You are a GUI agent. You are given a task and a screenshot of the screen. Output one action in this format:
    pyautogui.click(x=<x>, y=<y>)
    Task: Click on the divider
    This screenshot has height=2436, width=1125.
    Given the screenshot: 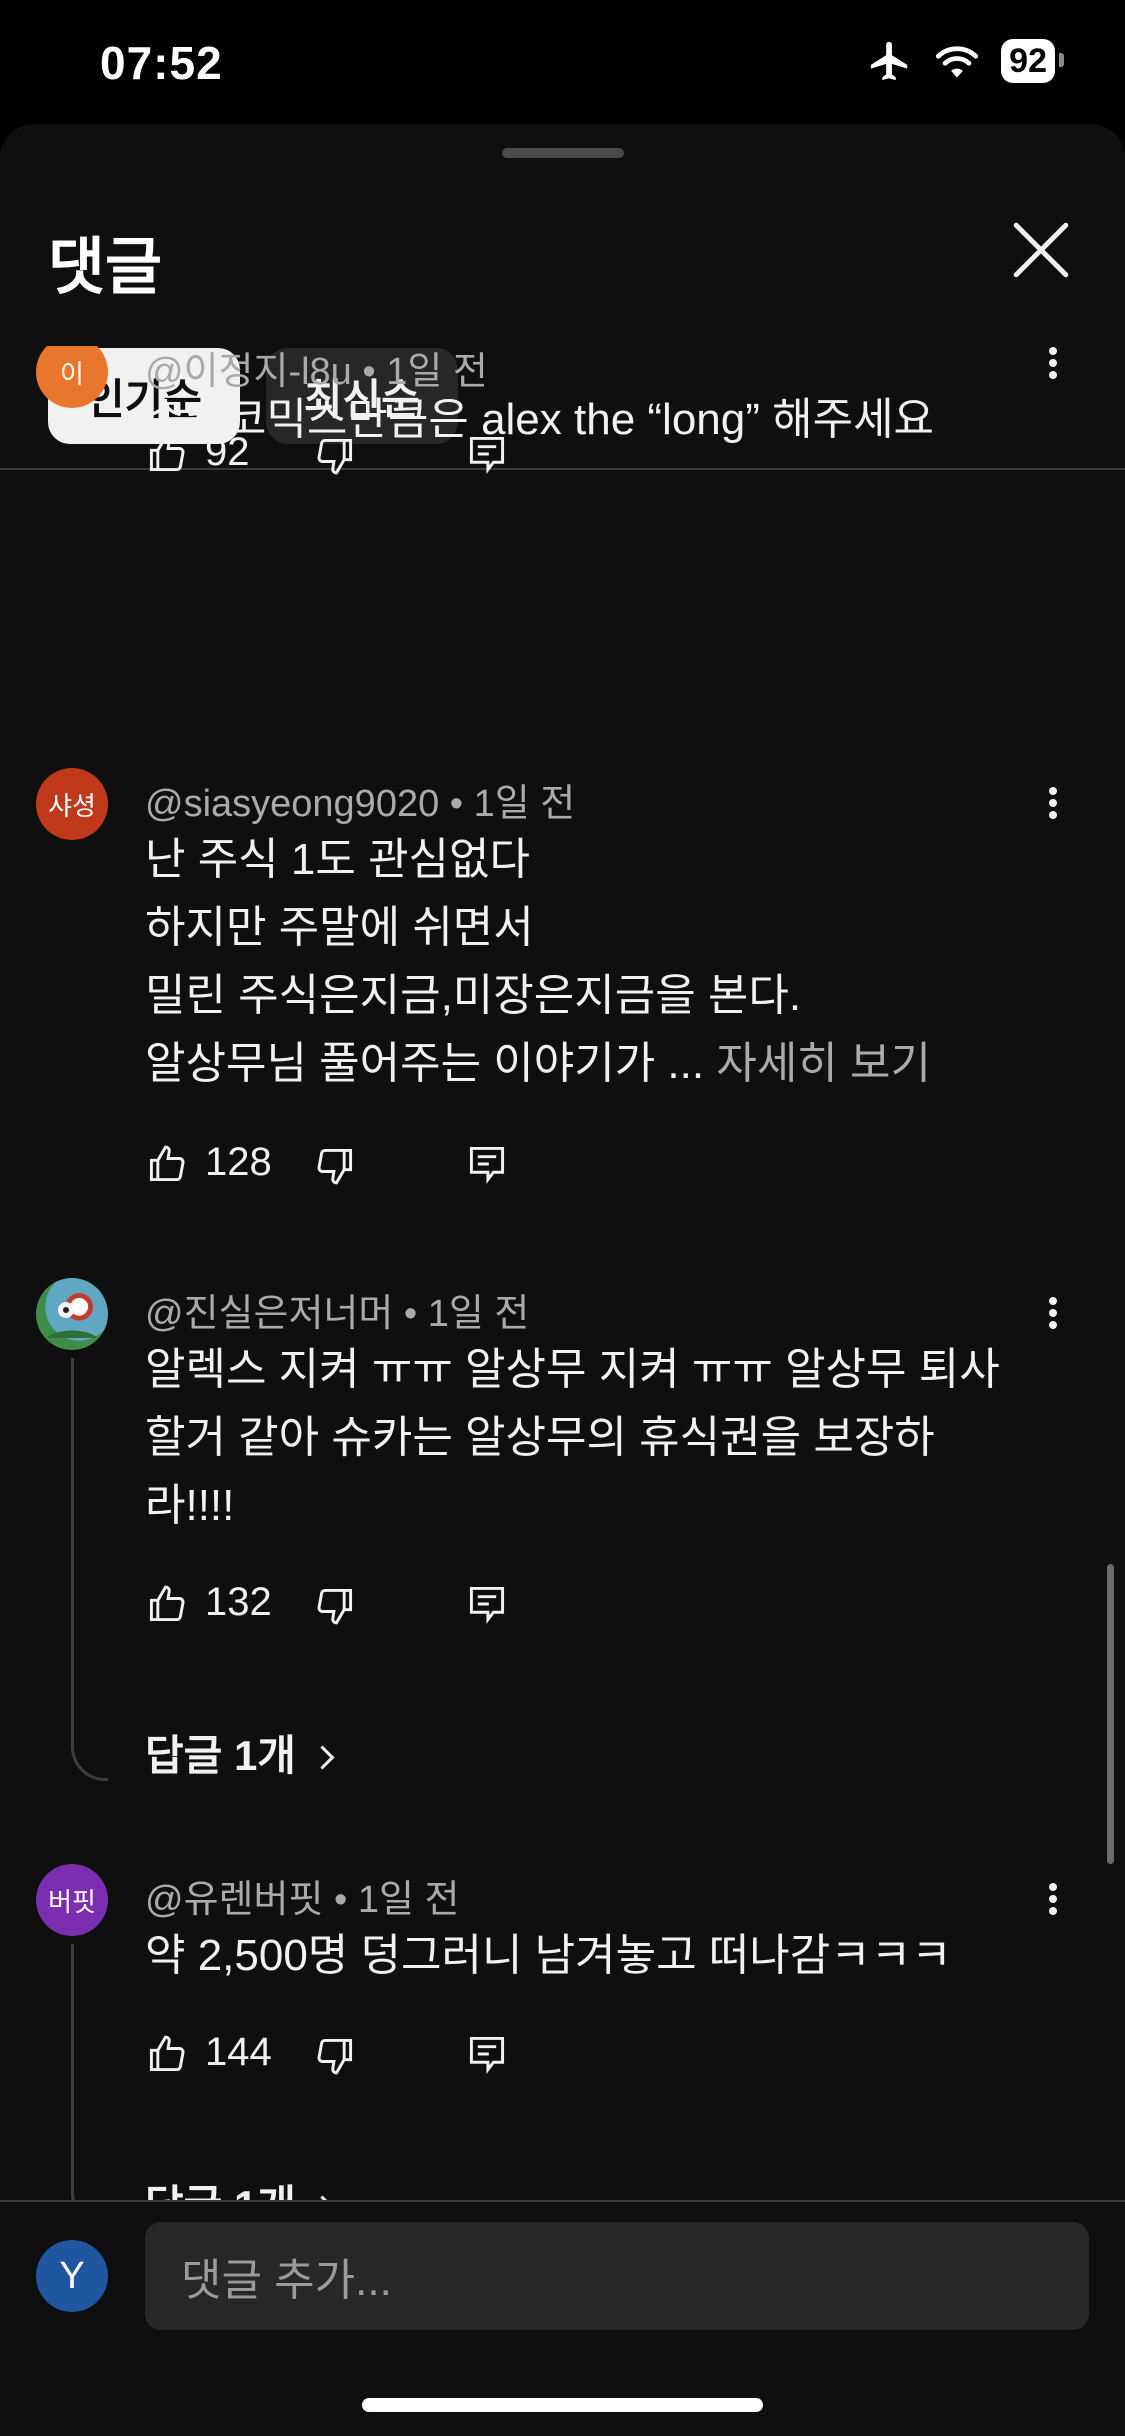 What is the action you would take?
    pyautogui.click(x=562, y=2201)
    